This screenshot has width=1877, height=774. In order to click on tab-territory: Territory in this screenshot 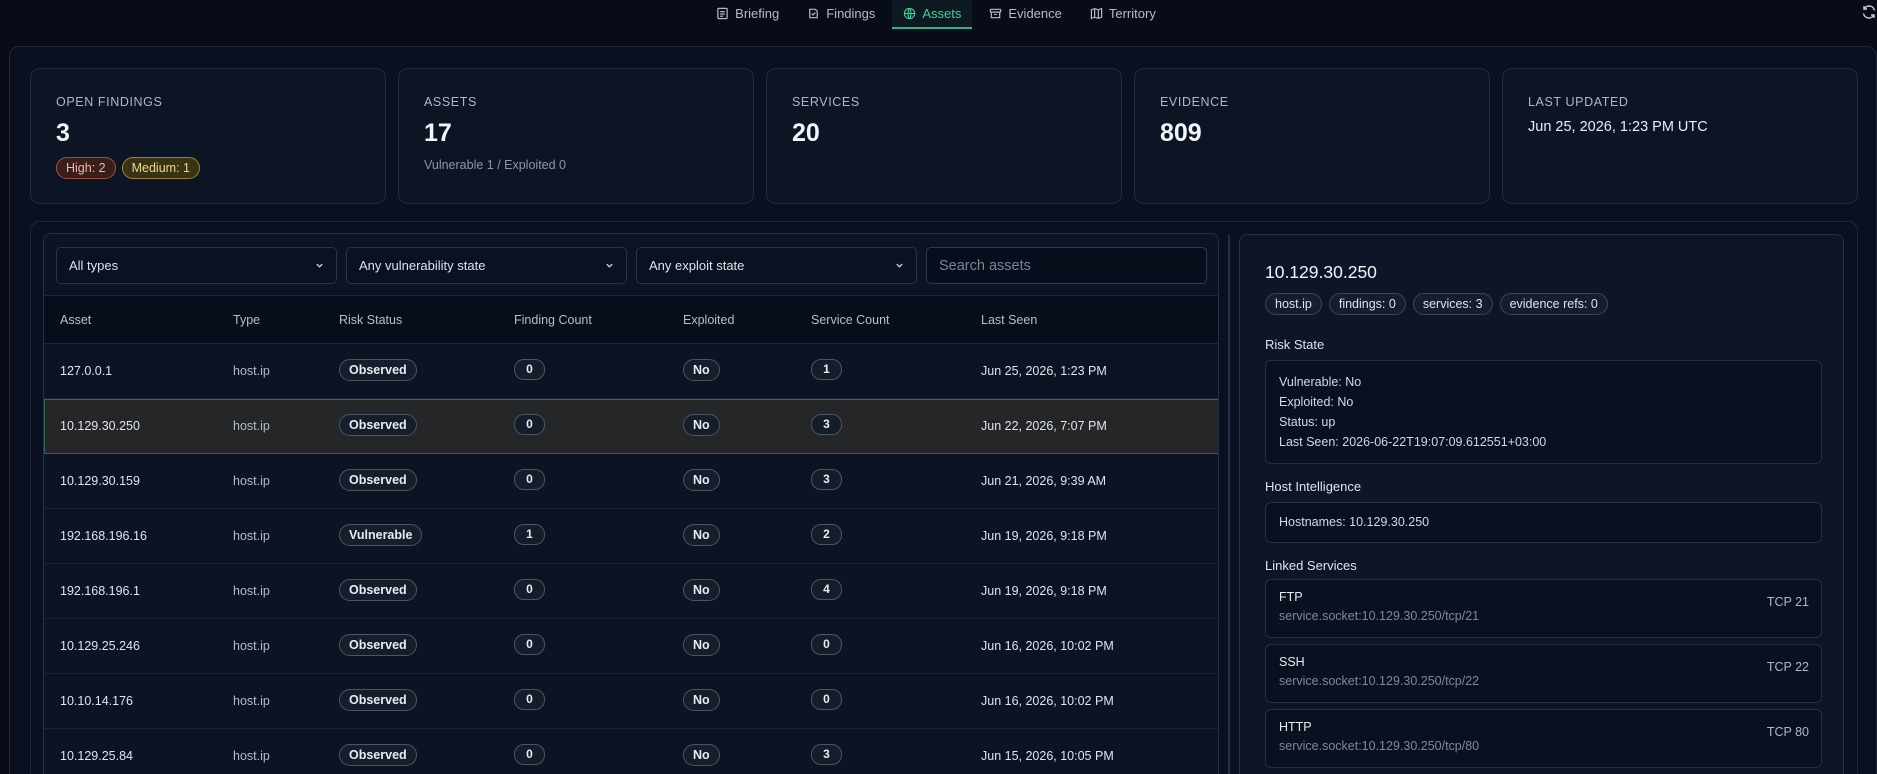, I will do `click(1123, 14)`.